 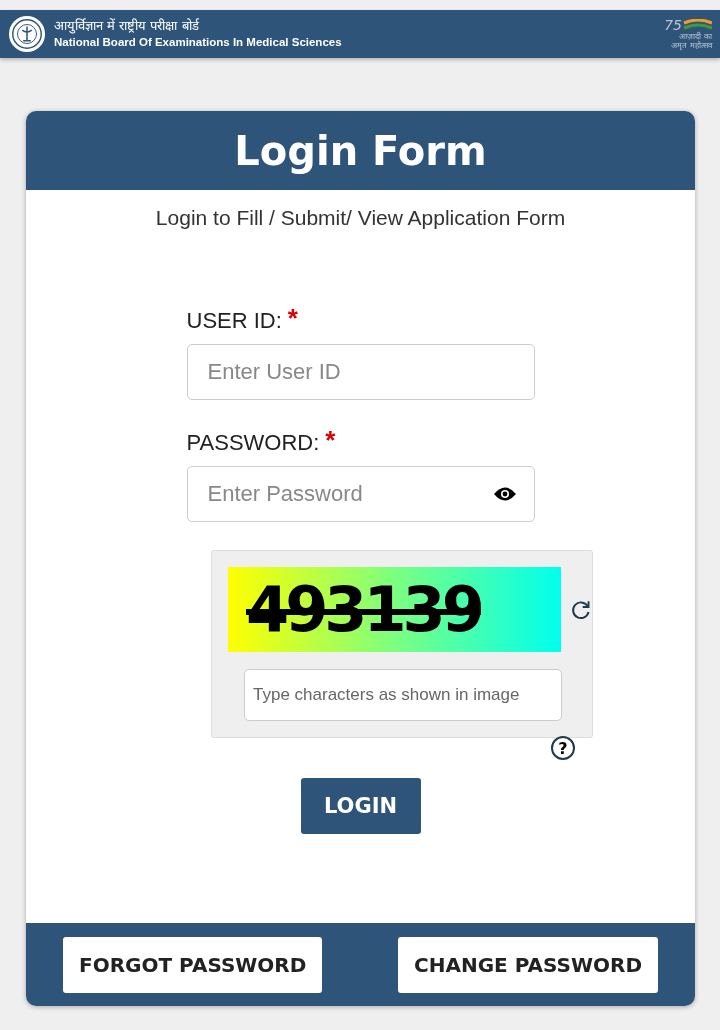 What do you see at coordinates (27, 34) in the screenshot?
I see `emblem-icon` at bounding box center [27, 34].